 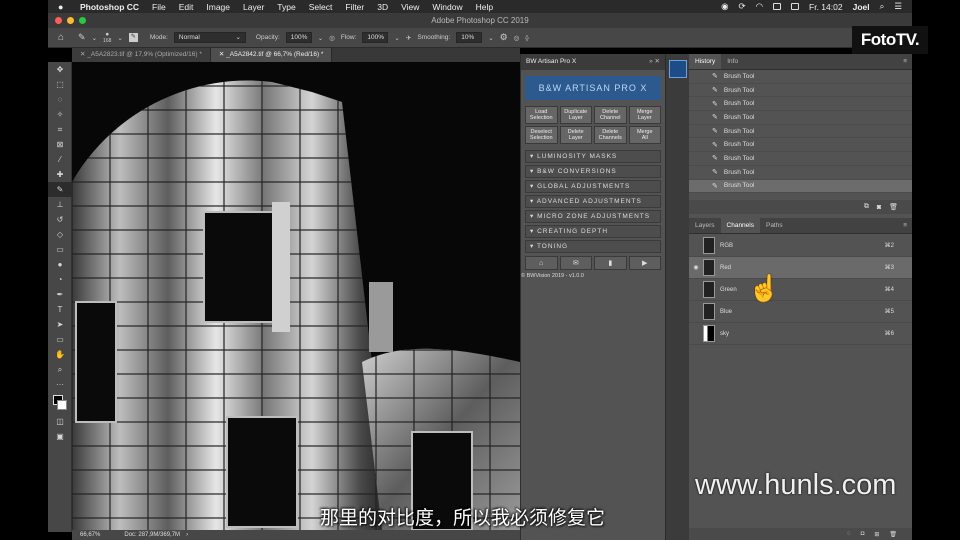 I want to click on book-icon: ▮, so click(x=610, y=263).